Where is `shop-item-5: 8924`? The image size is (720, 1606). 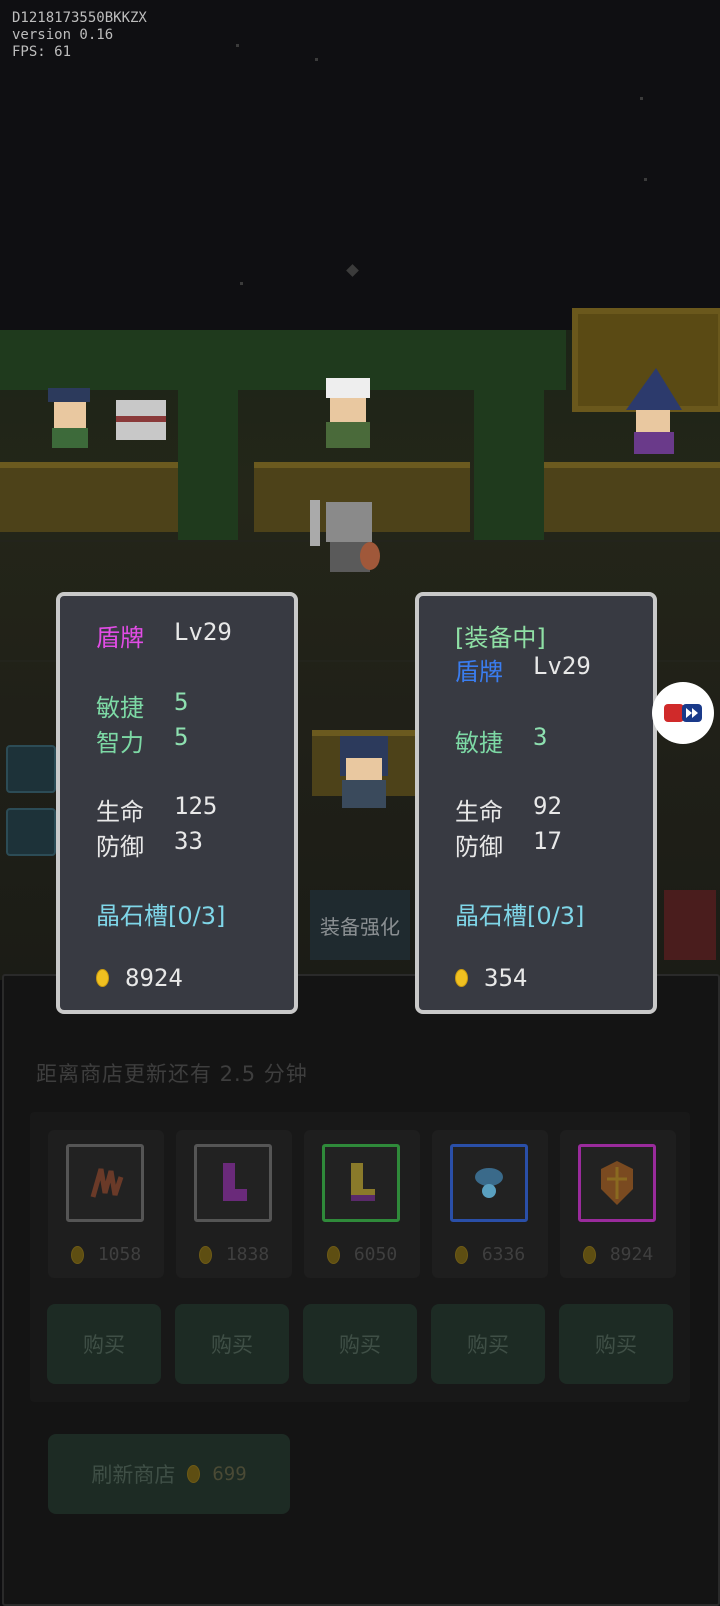 shop-item-5: 8924 is located at coordinates (618, 1204).